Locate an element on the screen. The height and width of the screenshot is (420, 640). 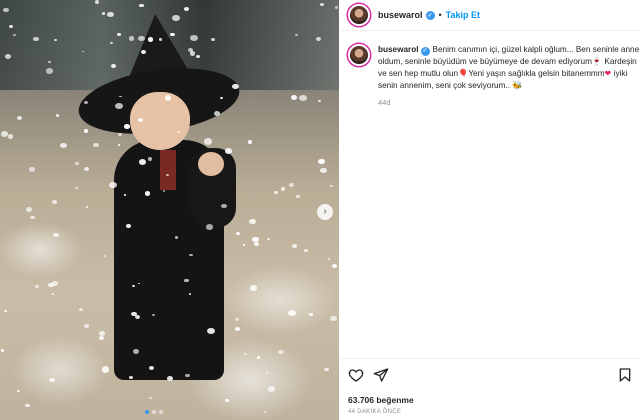
caption-part-3: Yeni yaşın sağlıkla gelsin bitanemmm is located at coordinates (536, 73).